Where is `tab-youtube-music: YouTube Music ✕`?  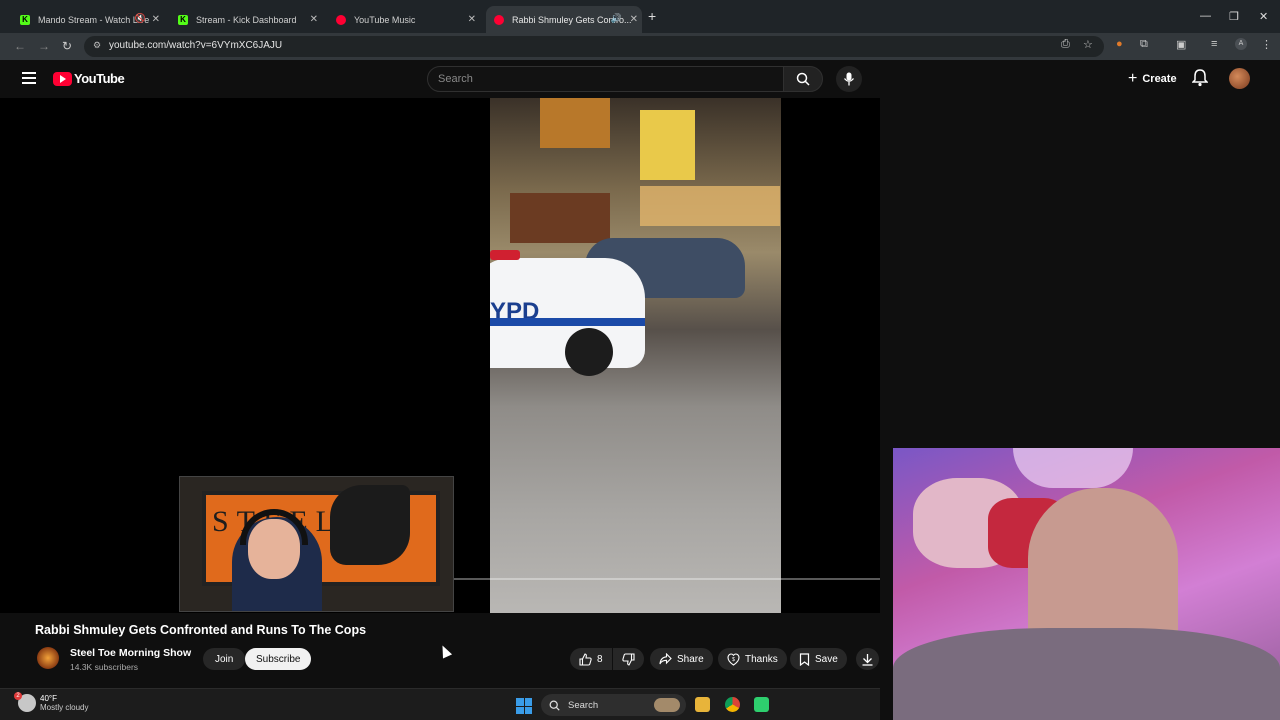 tab-youtube-music: YouTube Music ✕ is located at coordinates (404, 19).